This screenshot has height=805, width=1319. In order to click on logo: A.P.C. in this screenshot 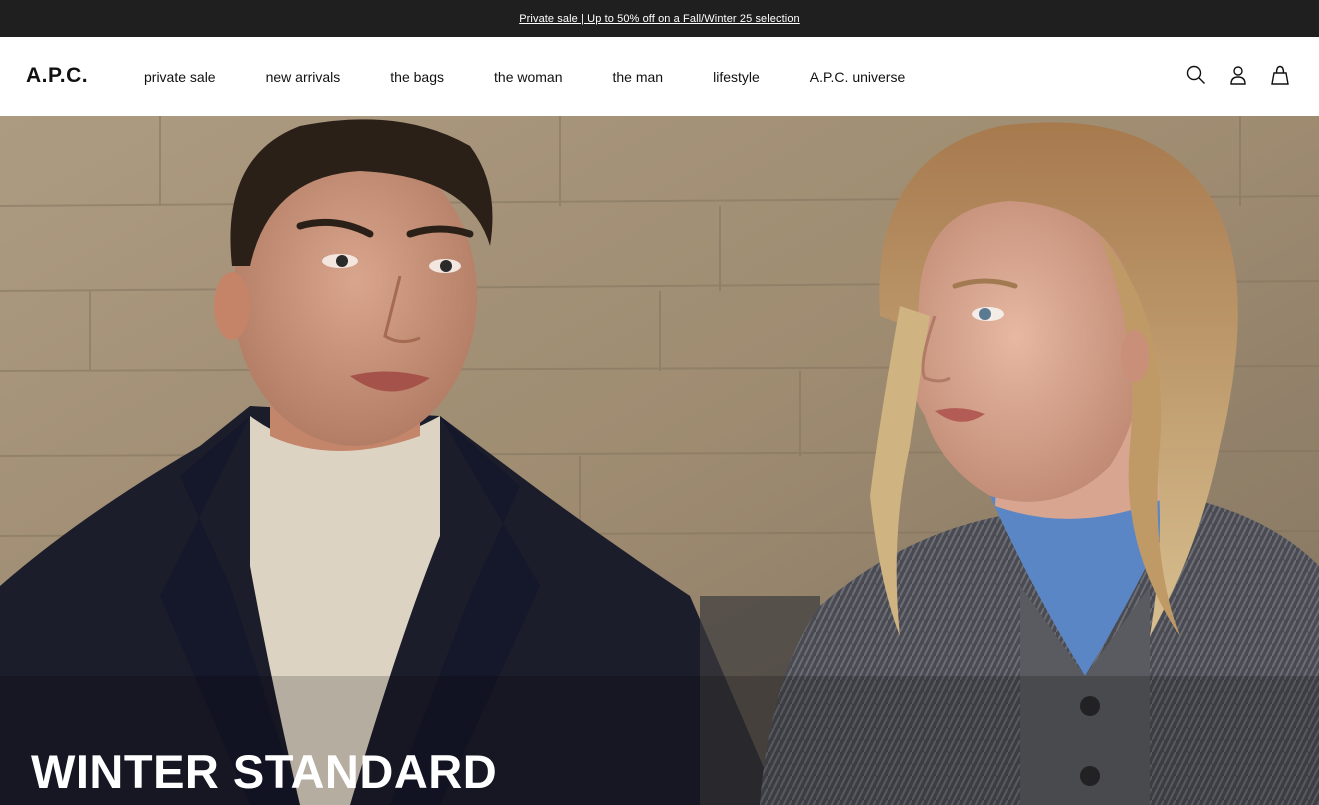, I will do `click(57, 76)`.